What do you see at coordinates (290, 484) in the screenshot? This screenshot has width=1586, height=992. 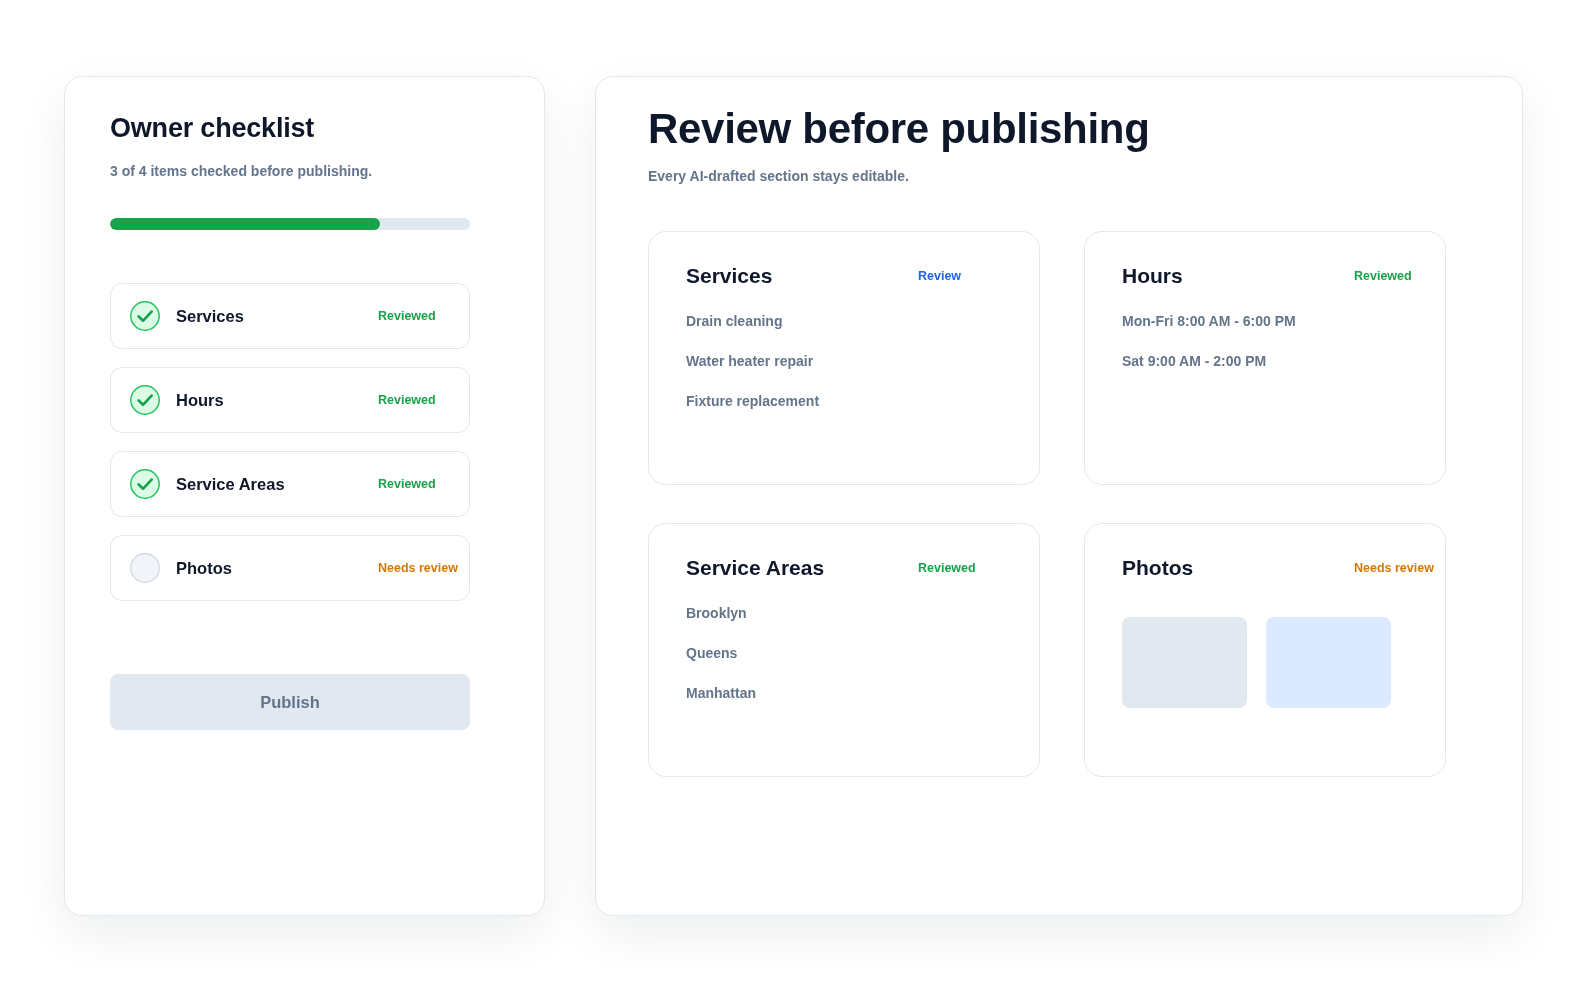 I see `checklist-item: Service Areas Reviewed` at bounding box center [290, 484].